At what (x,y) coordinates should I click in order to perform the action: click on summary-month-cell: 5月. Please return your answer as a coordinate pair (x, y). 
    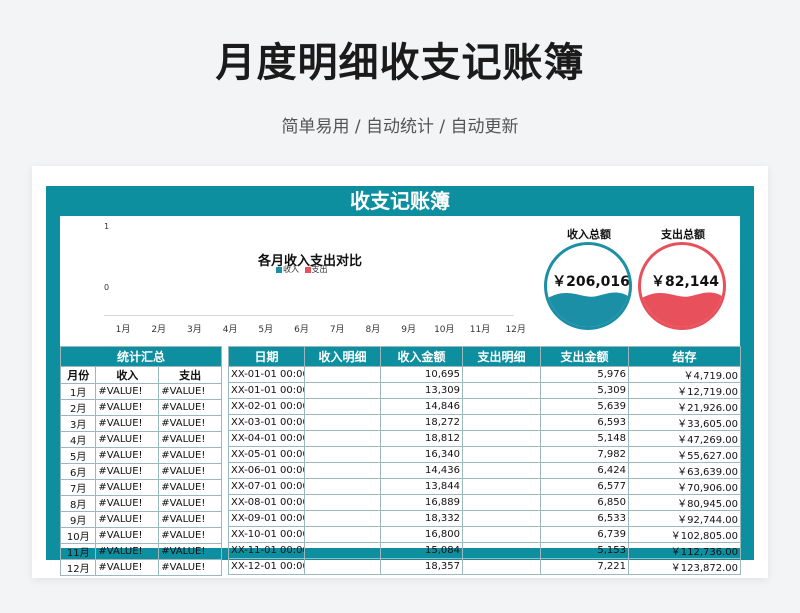
    Looking at the image, I should click on (78, 455).